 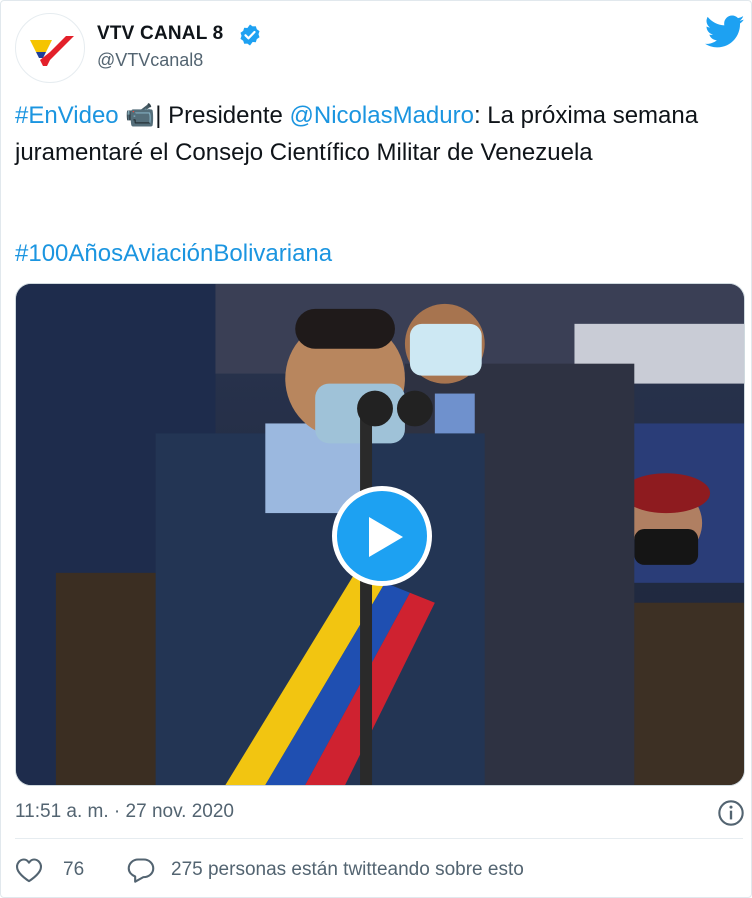 What do you see at coordinates (382, 115) in the screenshot?
I see `mention-nicolasmaduro: @NicolasMaduro` at bounding box center [382, 115].